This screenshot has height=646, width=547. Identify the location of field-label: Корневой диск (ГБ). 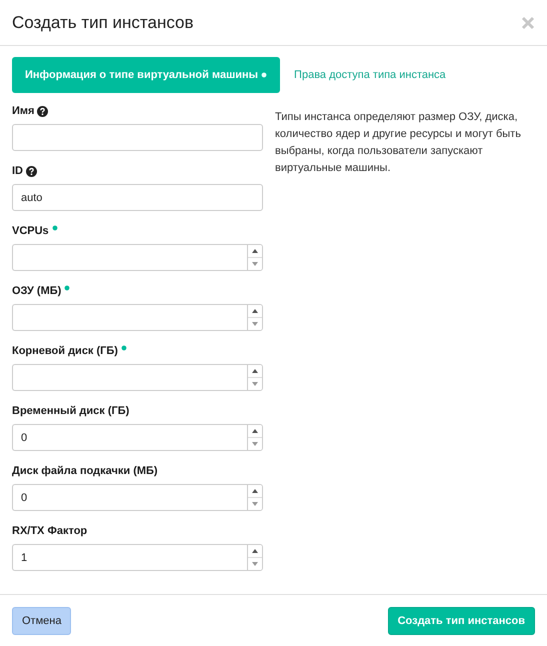
(65, 351).